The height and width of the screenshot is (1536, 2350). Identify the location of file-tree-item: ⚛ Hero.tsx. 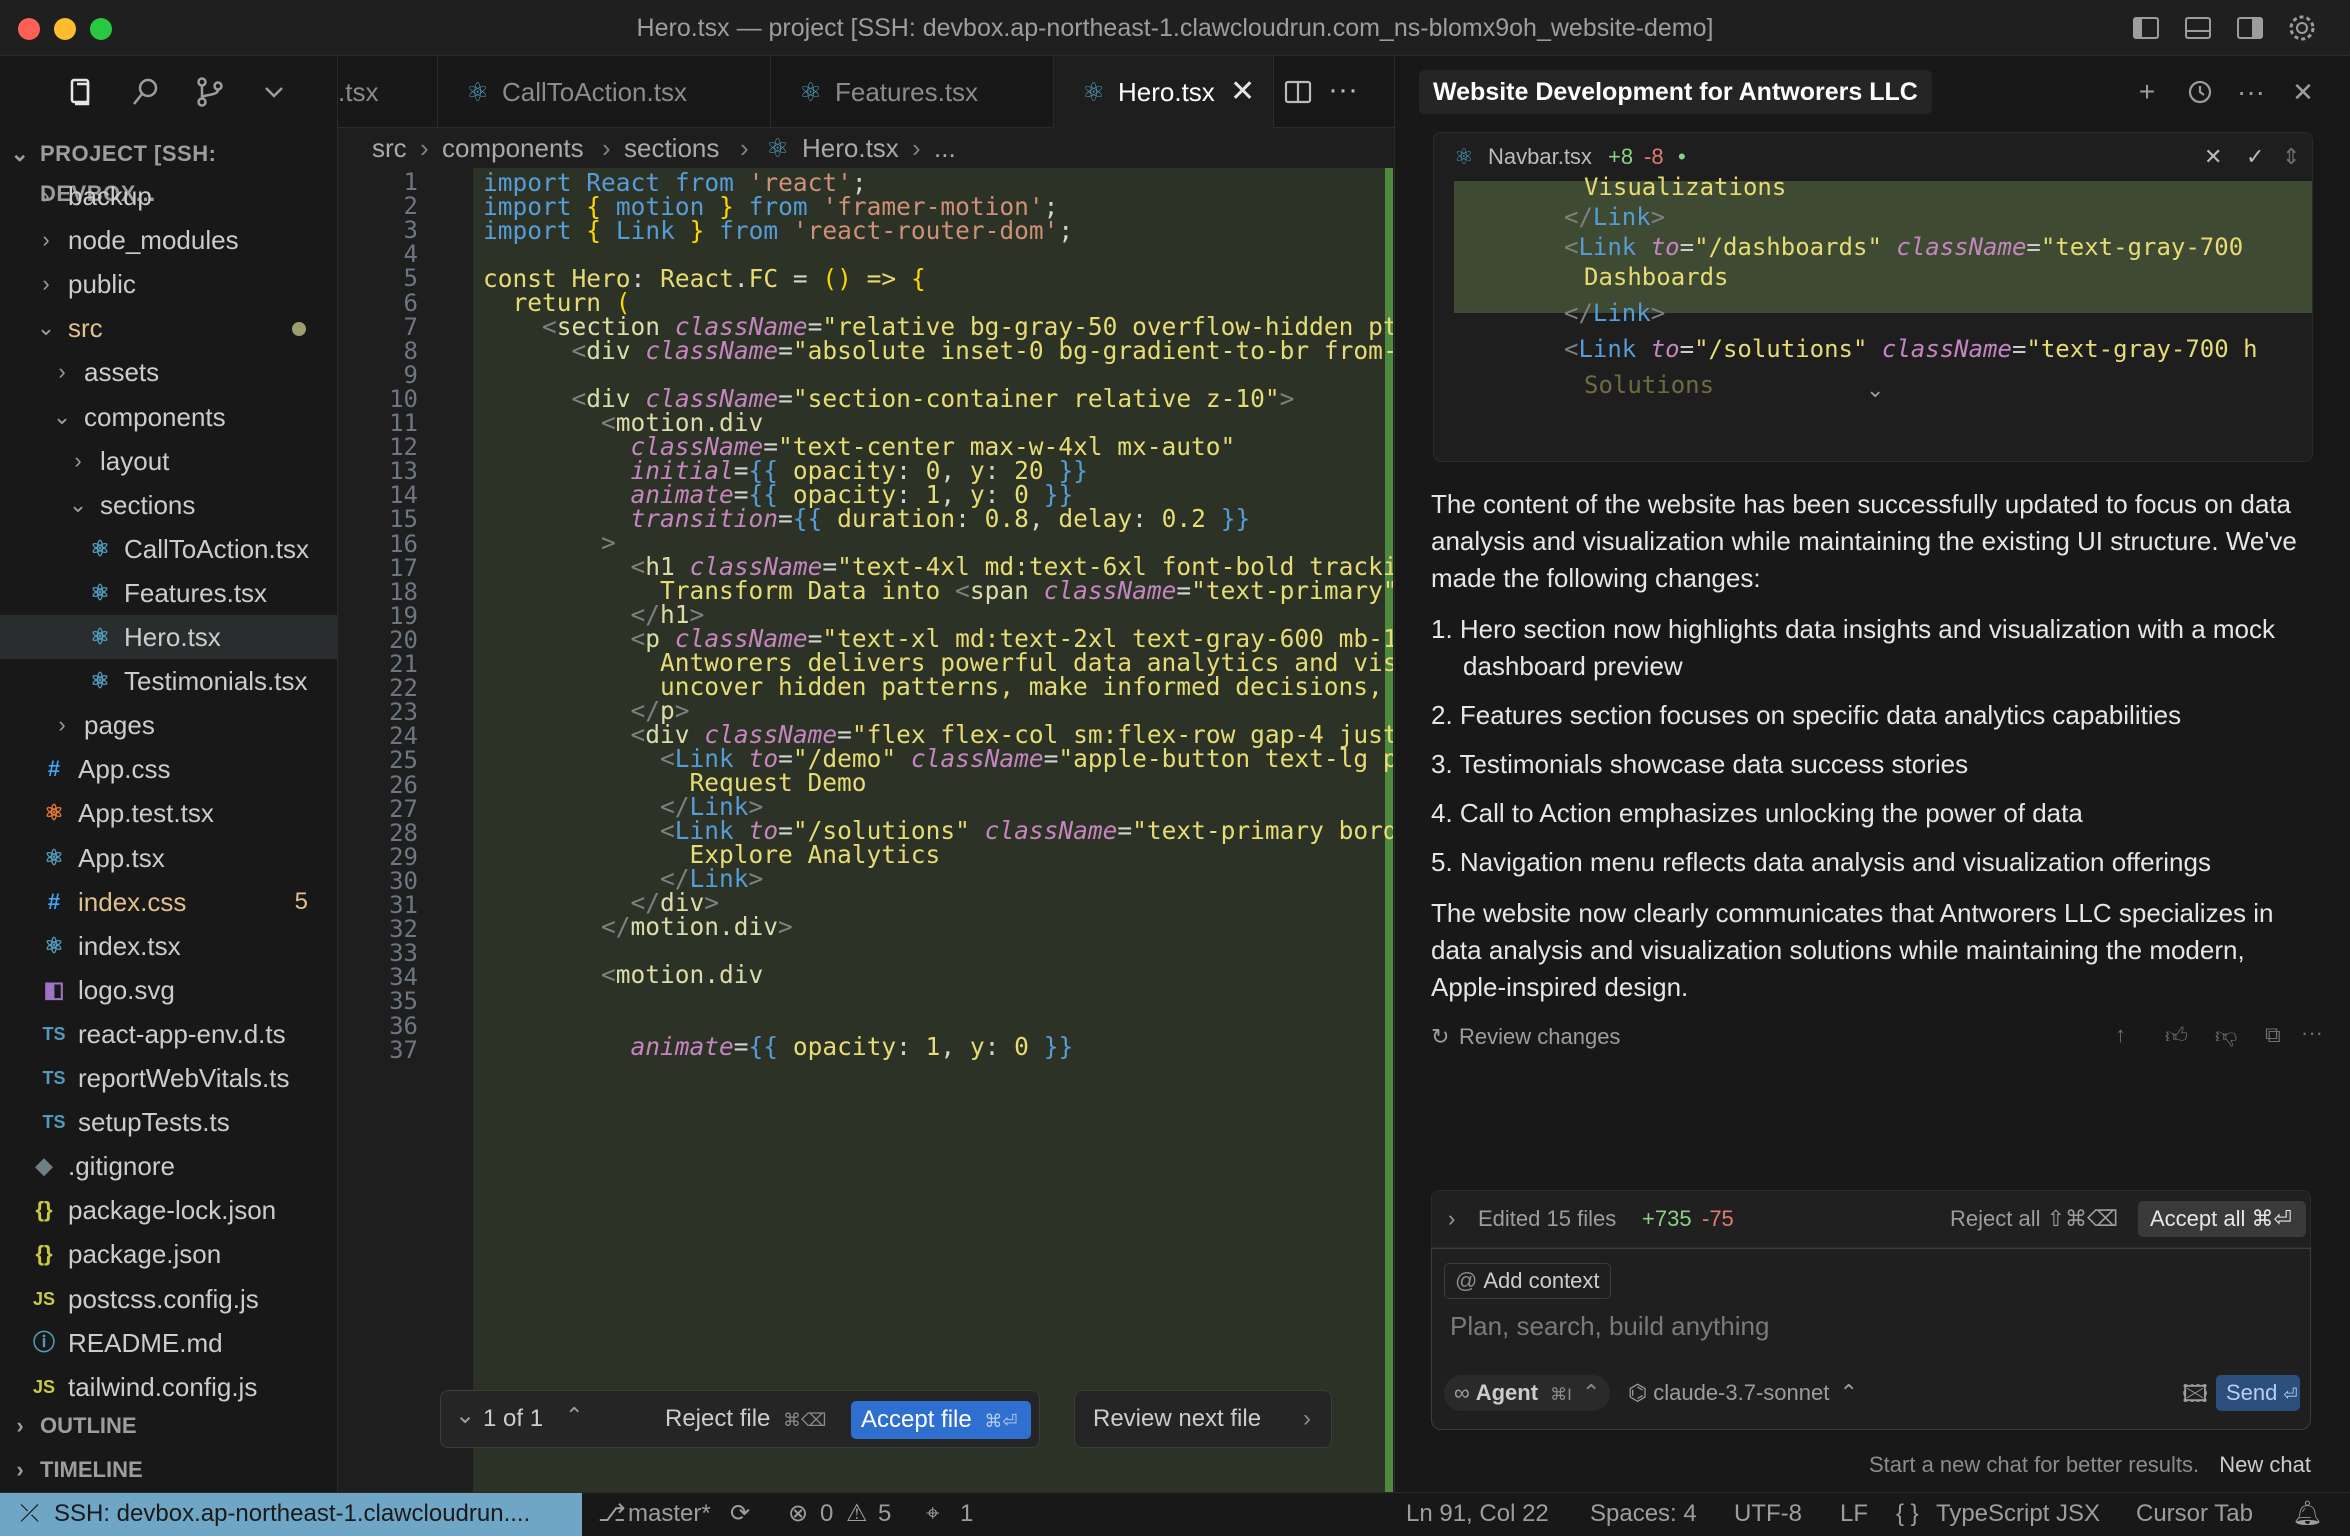
(169, 637).